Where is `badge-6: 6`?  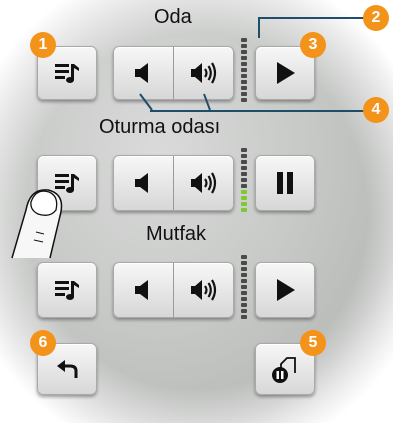
badge-6: 6 is located at coordinates (43, 343).